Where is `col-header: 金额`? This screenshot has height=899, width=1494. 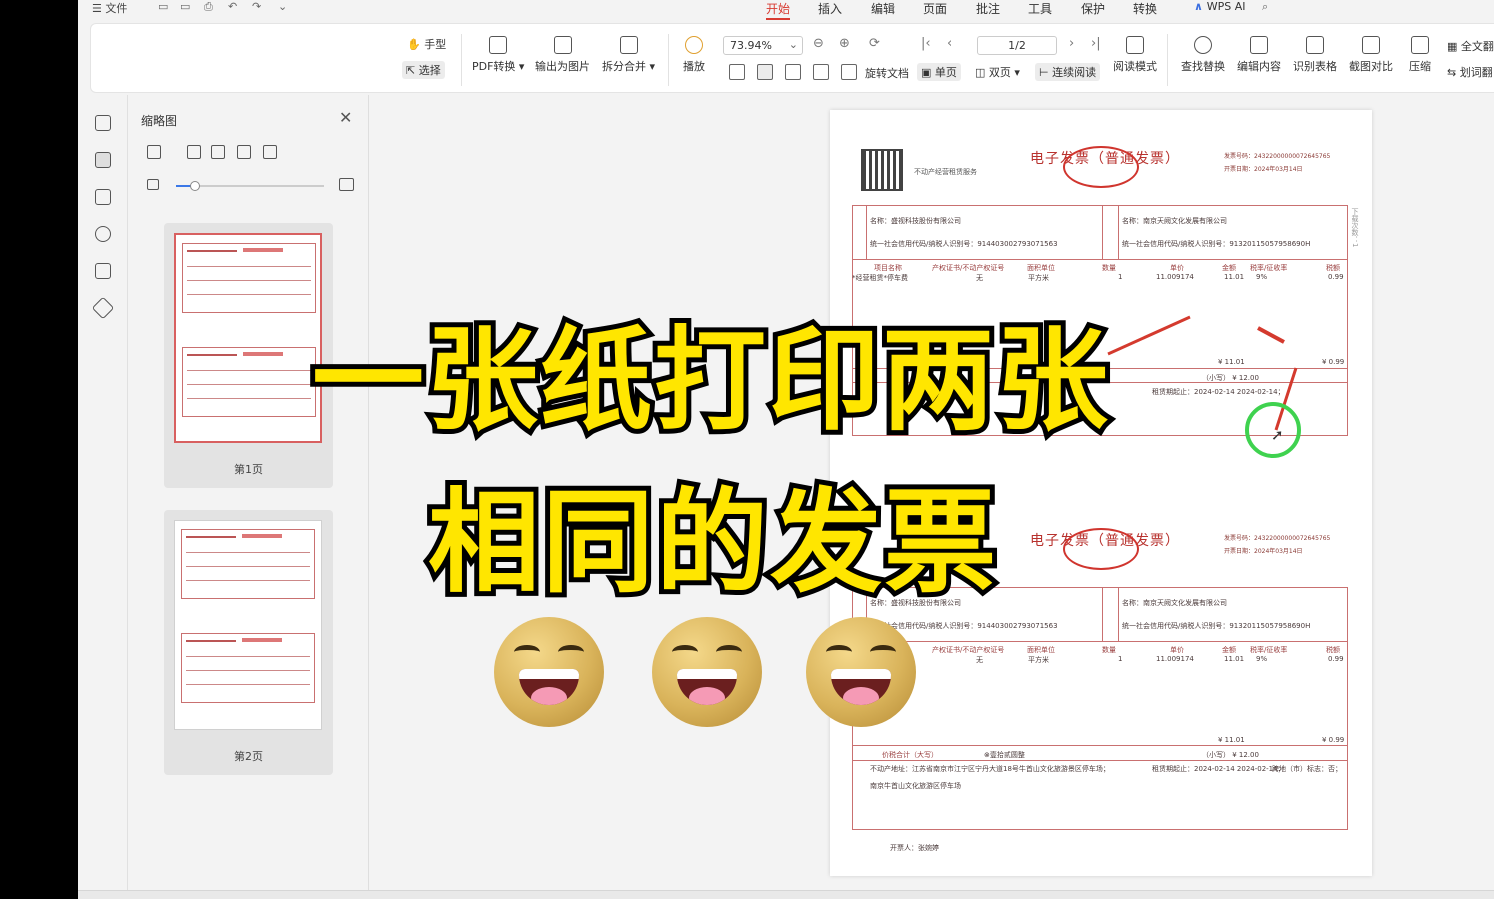
col-header: 金额 is located at coordinates (1229, 650).